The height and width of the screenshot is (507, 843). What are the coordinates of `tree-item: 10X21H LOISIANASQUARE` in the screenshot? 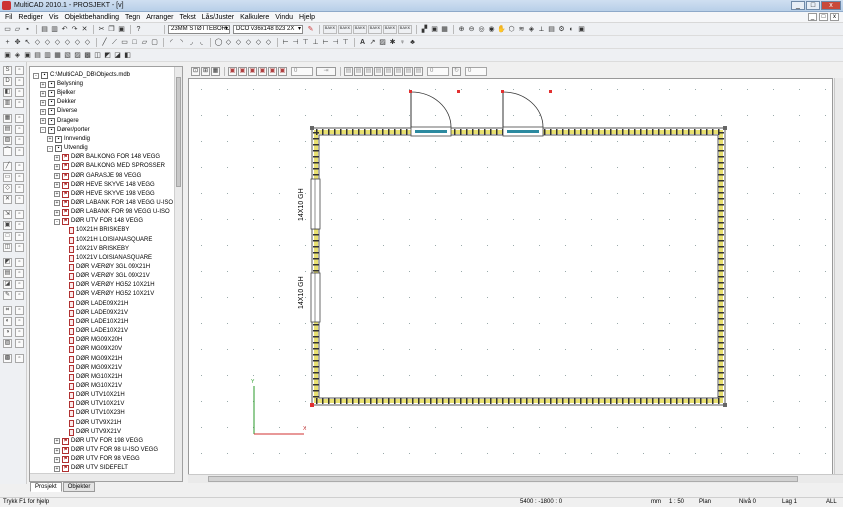 It's located at (106, 240).